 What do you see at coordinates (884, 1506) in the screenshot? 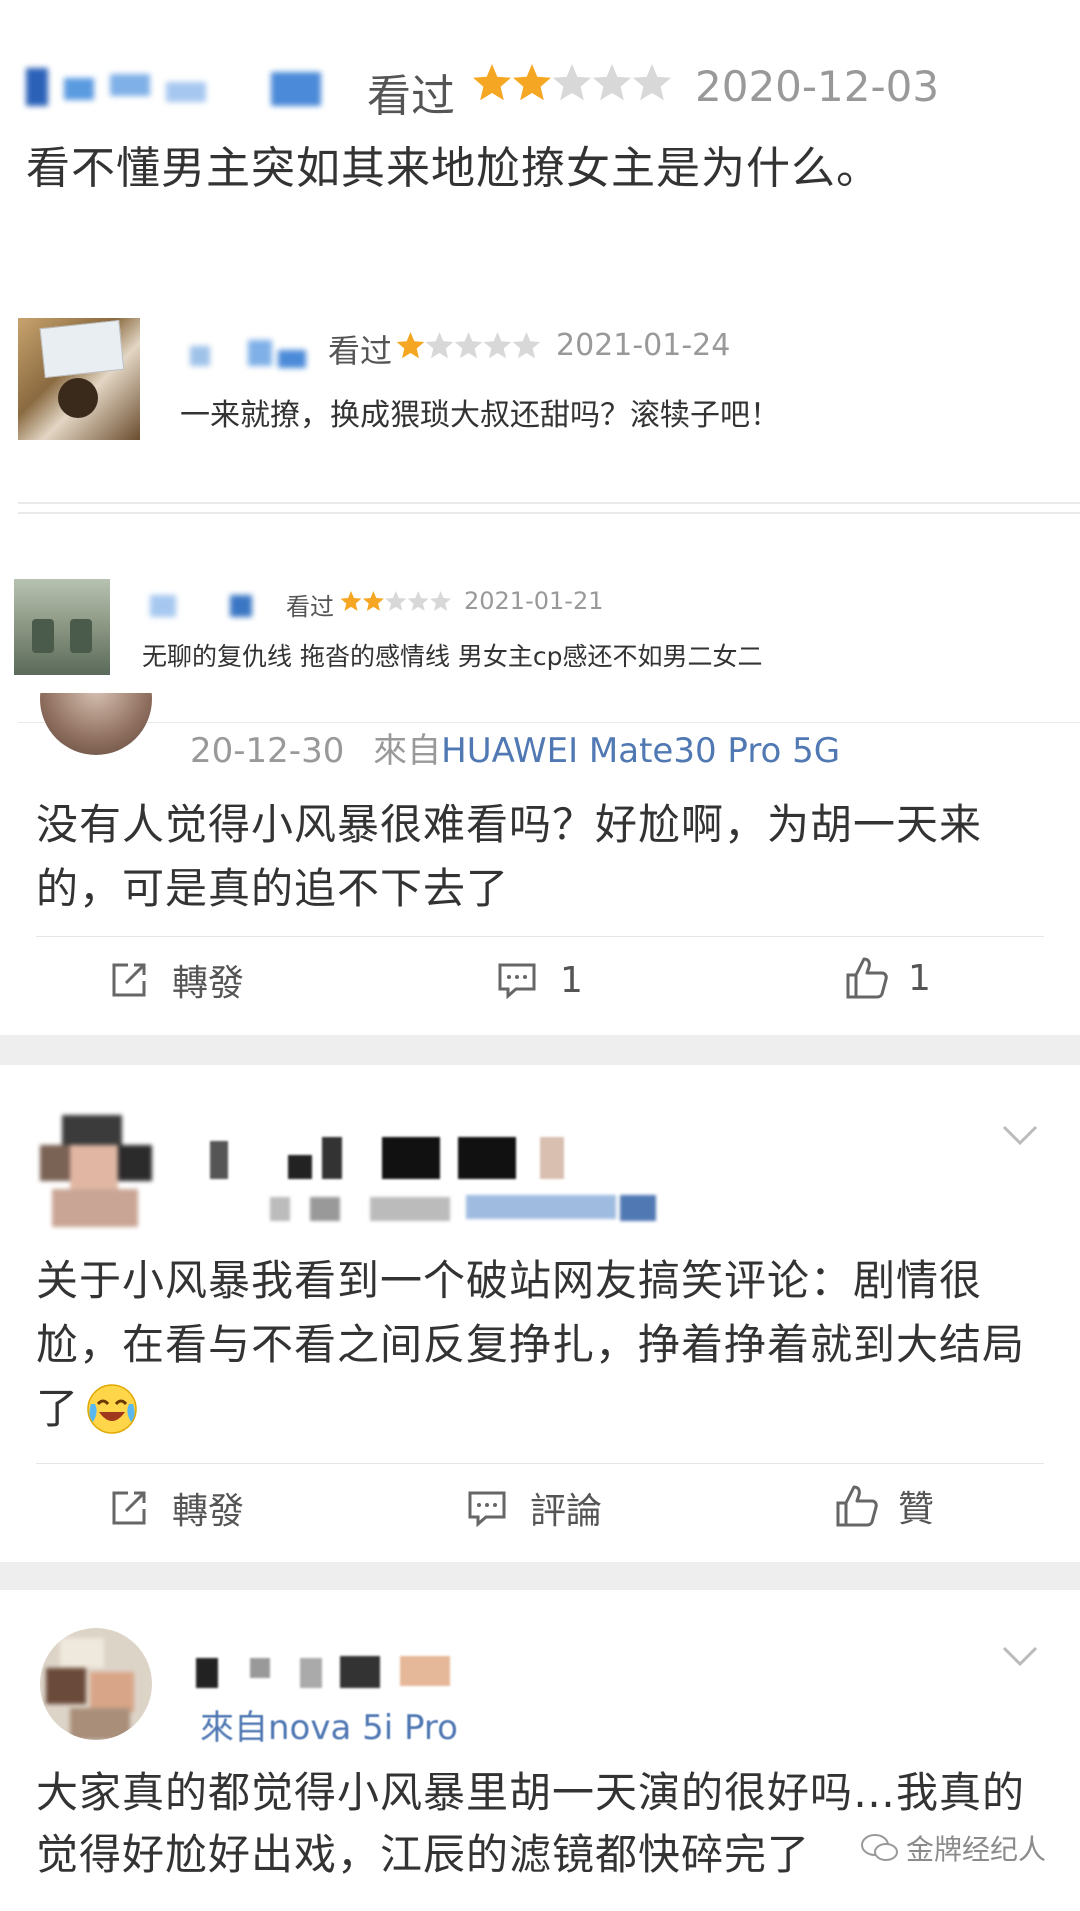
I see `like-button: 贊` at bounding box center [884, 1506].